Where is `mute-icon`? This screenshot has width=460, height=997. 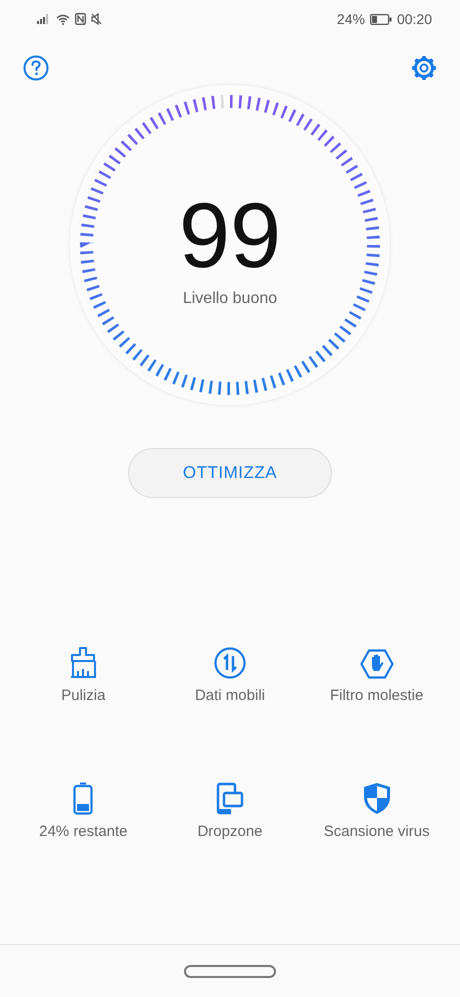 mute-icon is located at coordinates (96, 19).